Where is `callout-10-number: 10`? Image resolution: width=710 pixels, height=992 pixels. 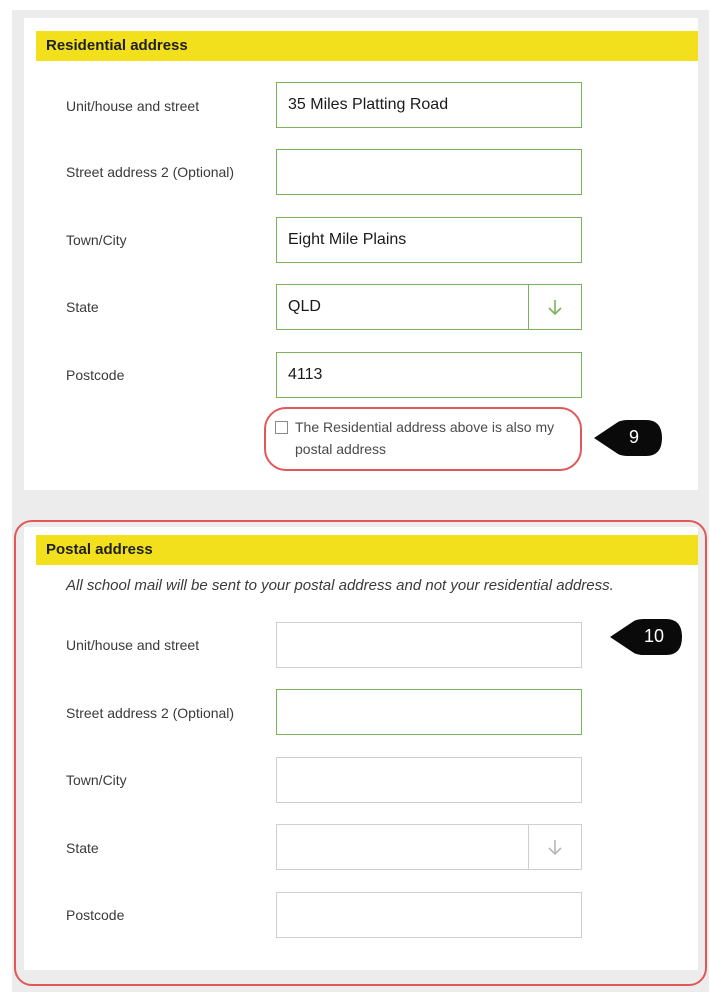 callout-10-number: 10 is located at coordinates (654, 636).